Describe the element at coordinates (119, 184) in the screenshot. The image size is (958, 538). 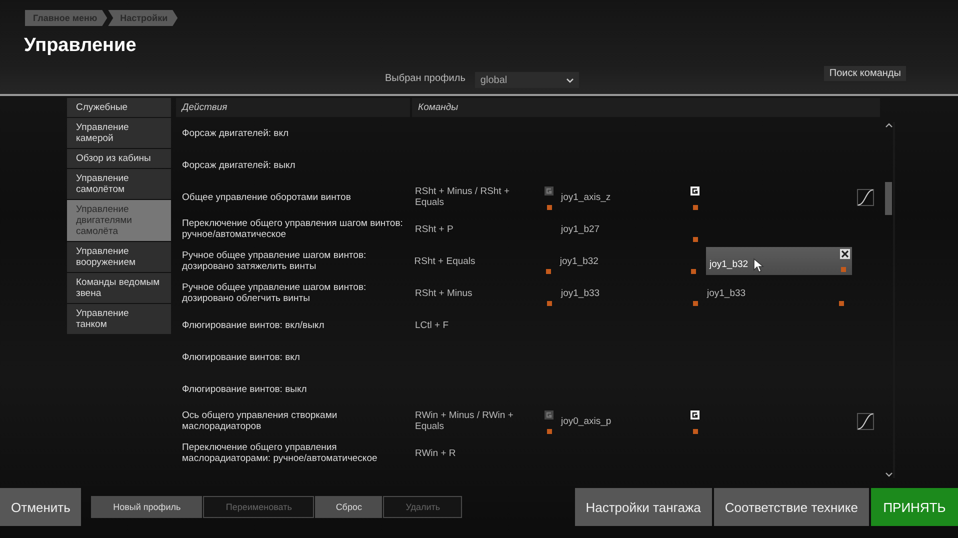
I see `sidebar-item: Управление самолётом` at that location.